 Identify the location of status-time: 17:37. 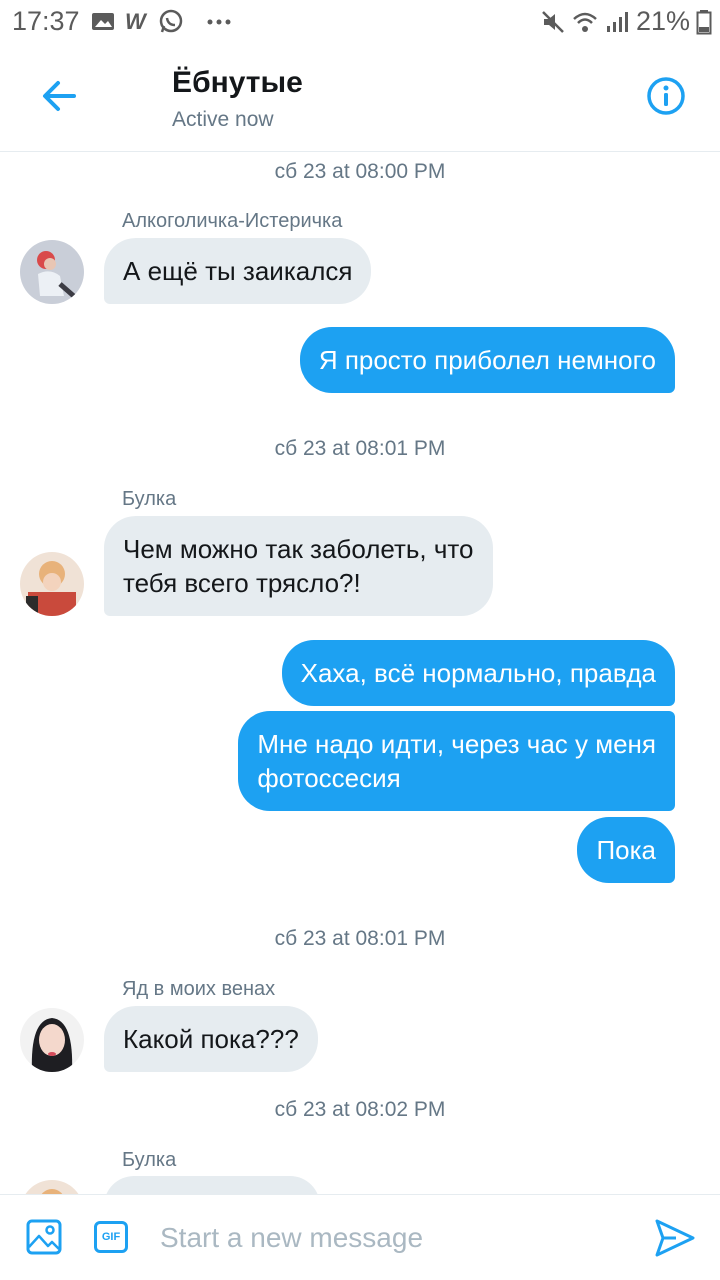
(46, 21).